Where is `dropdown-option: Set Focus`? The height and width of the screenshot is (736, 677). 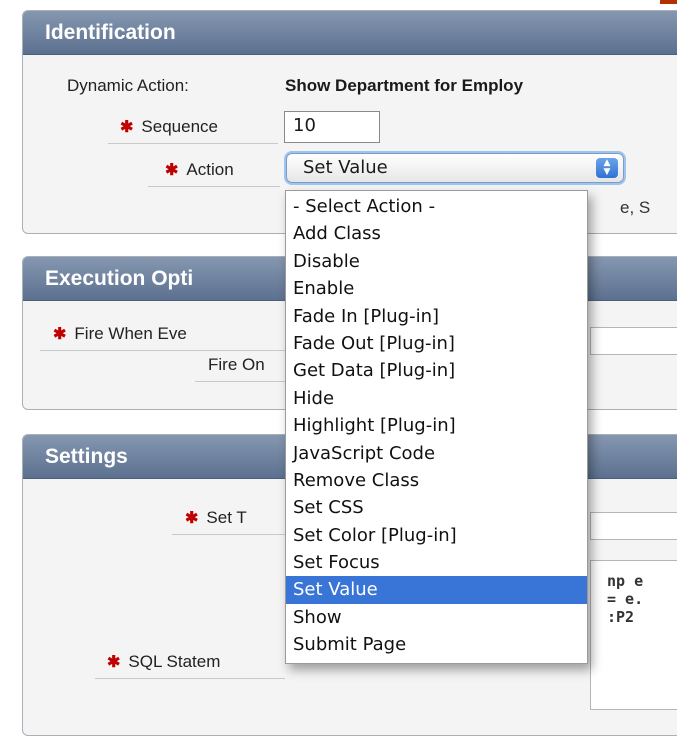
dropdown-option: Set Focus is located at coordinates (436, 562).